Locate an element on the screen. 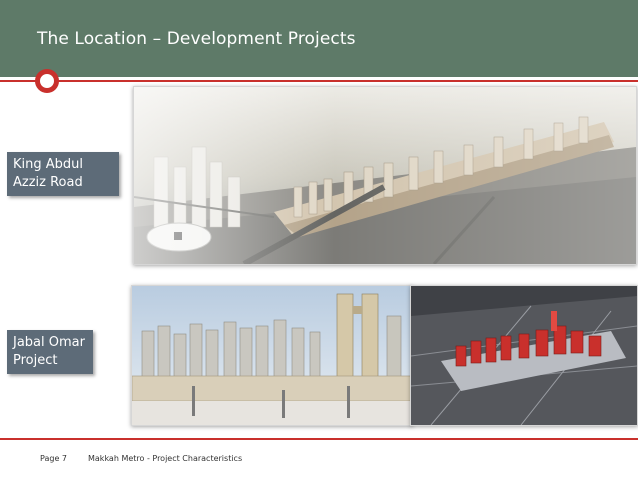  3d-model-illustration is located at coordinates (524, 355).